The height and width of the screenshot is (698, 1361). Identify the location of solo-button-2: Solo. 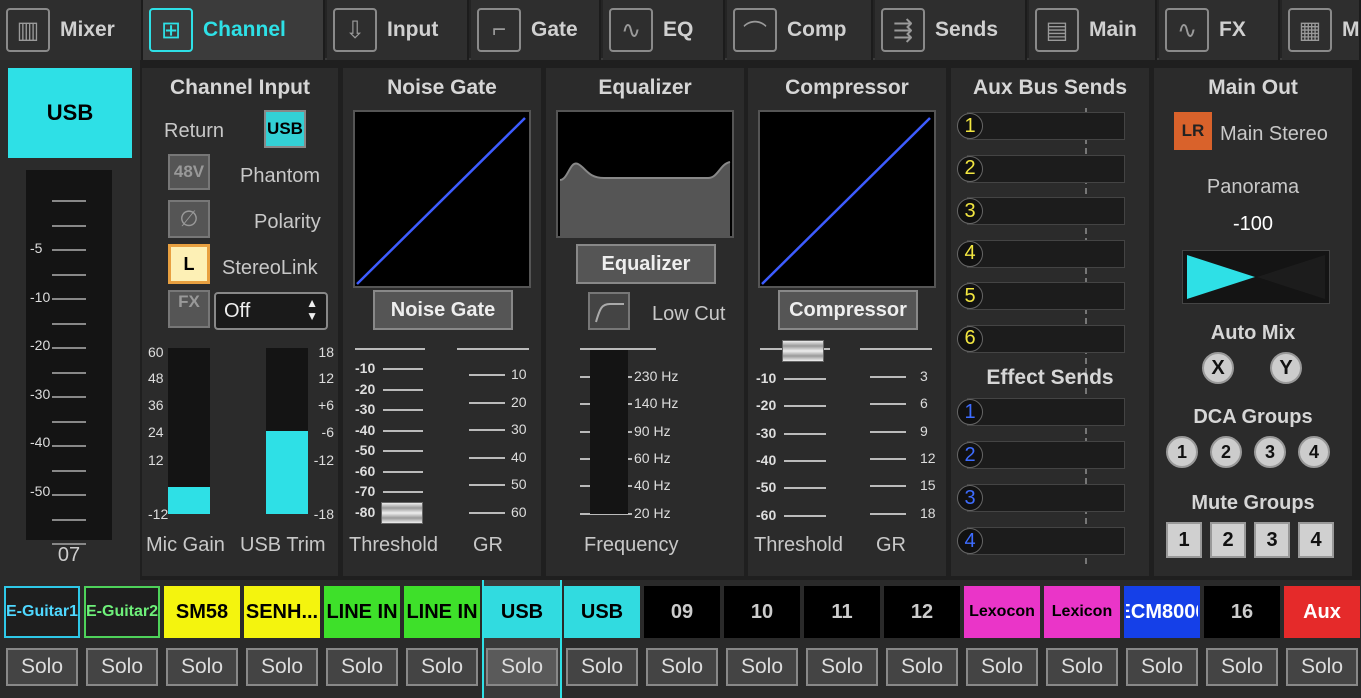
(122, 667).